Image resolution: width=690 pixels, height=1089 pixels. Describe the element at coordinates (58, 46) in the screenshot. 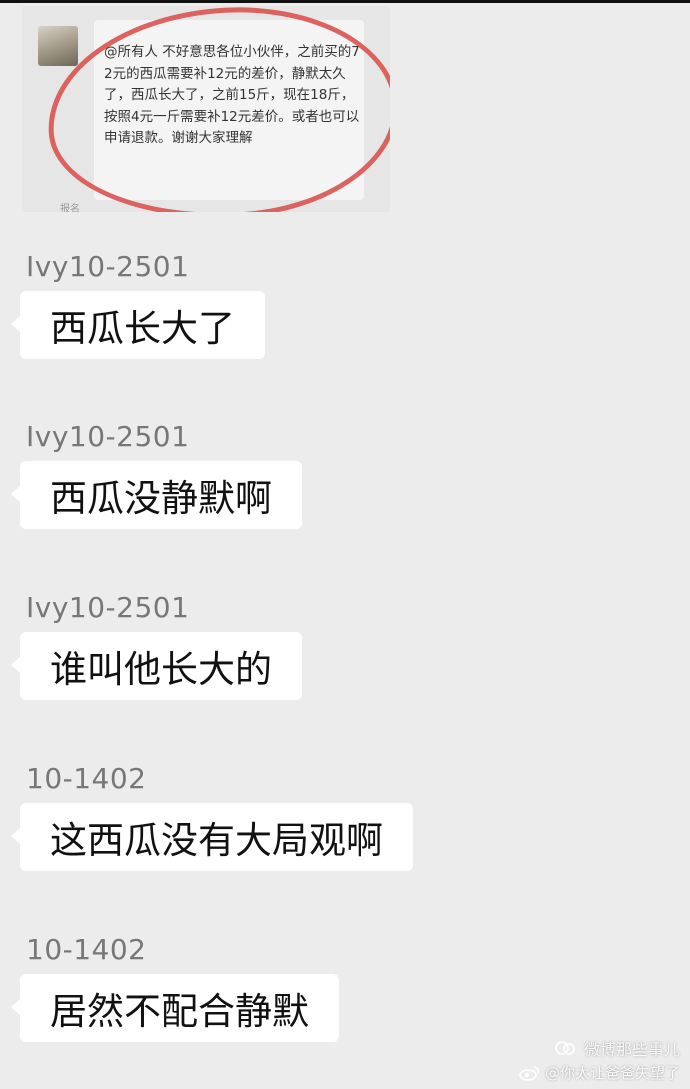

I see `avatar` at that location.